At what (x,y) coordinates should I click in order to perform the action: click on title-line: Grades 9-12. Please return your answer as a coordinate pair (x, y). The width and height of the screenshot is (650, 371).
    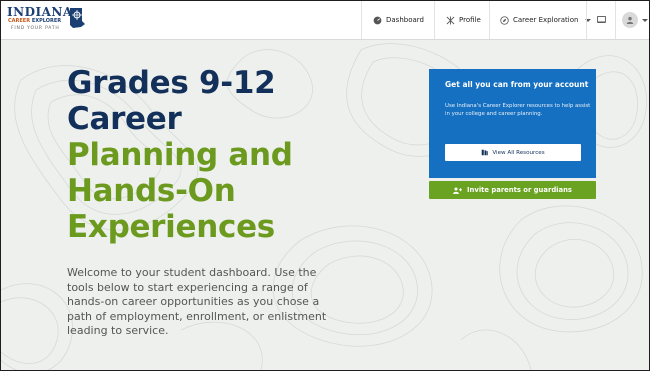
    Looking at the image, I should click on (171, 83).